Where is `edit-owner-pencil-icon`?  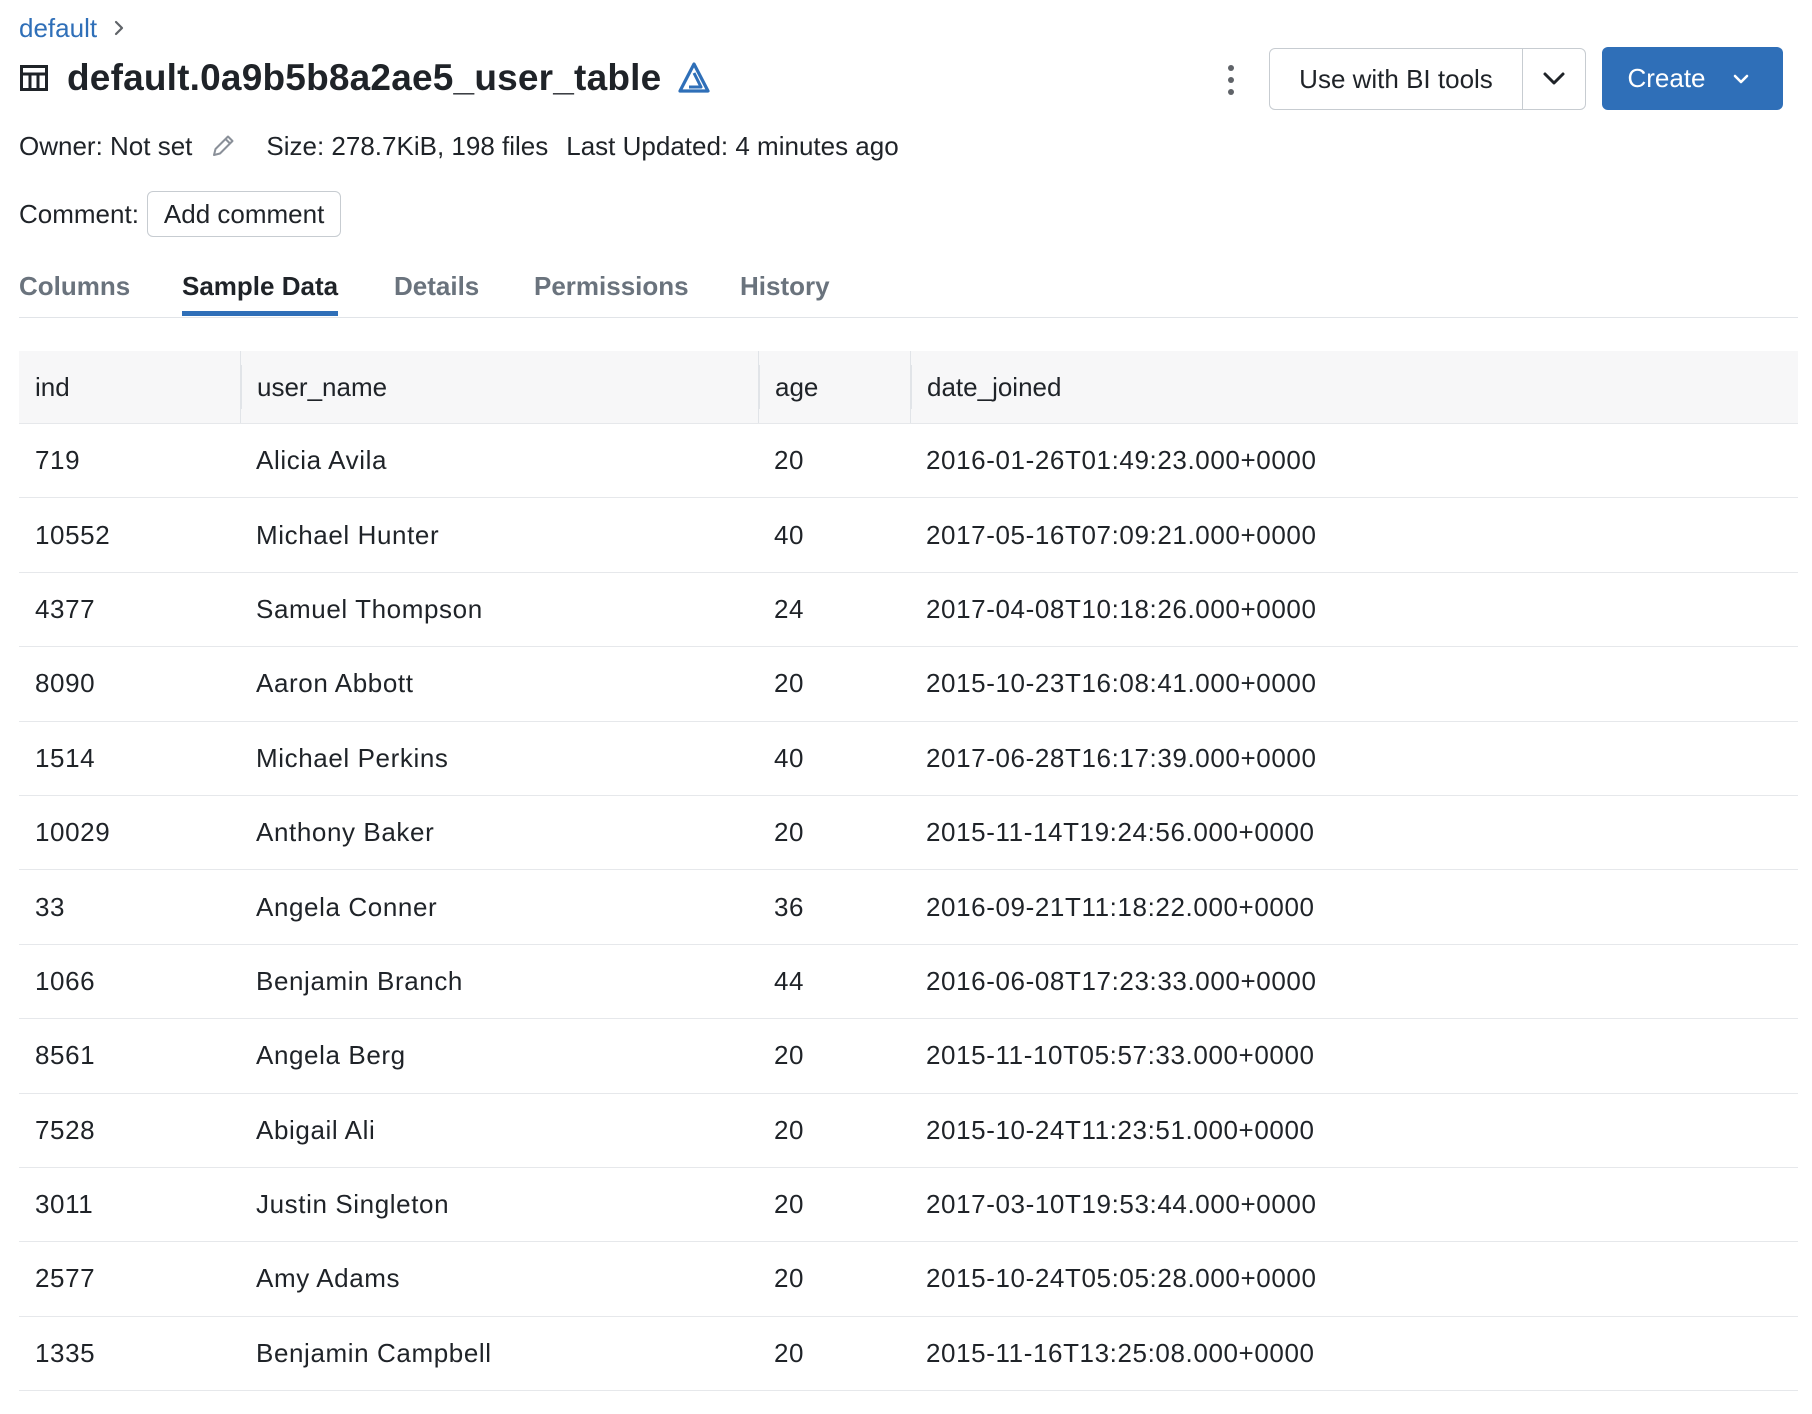
edit-owner-pencil-icon is located at coordinates (223, 146).